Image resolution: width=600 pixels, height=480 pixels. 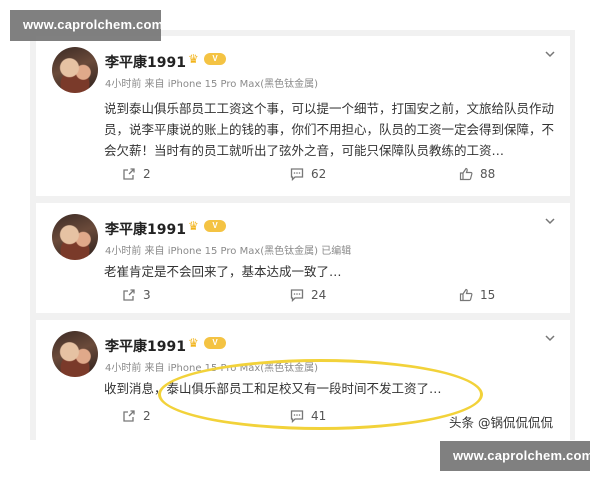 What do you see at coordinates (86, 25) in the screenshot?
I see `watermark-top: www.caprolchem.com` at bounding box center [86, 25].